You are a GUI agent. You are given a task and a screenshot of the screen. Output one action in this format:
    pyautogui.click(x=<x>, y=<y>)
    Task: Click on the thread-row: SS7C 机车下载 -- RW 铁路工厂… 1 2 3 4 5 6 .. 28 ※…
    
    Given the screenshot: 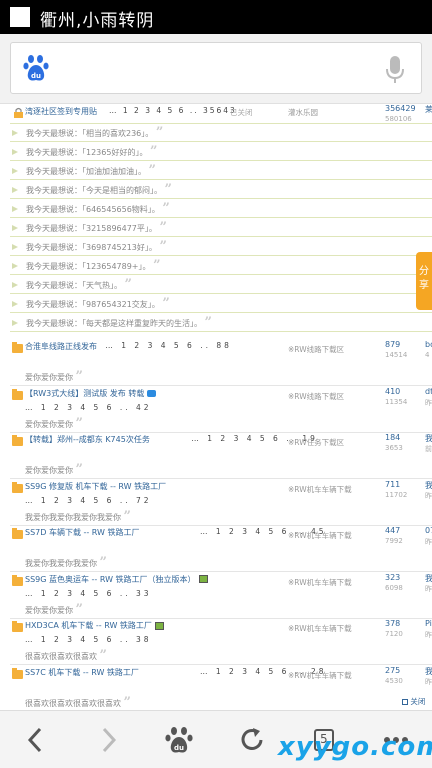 What is the action you would take?
    pyautogui.click(x=221, y=688)
    